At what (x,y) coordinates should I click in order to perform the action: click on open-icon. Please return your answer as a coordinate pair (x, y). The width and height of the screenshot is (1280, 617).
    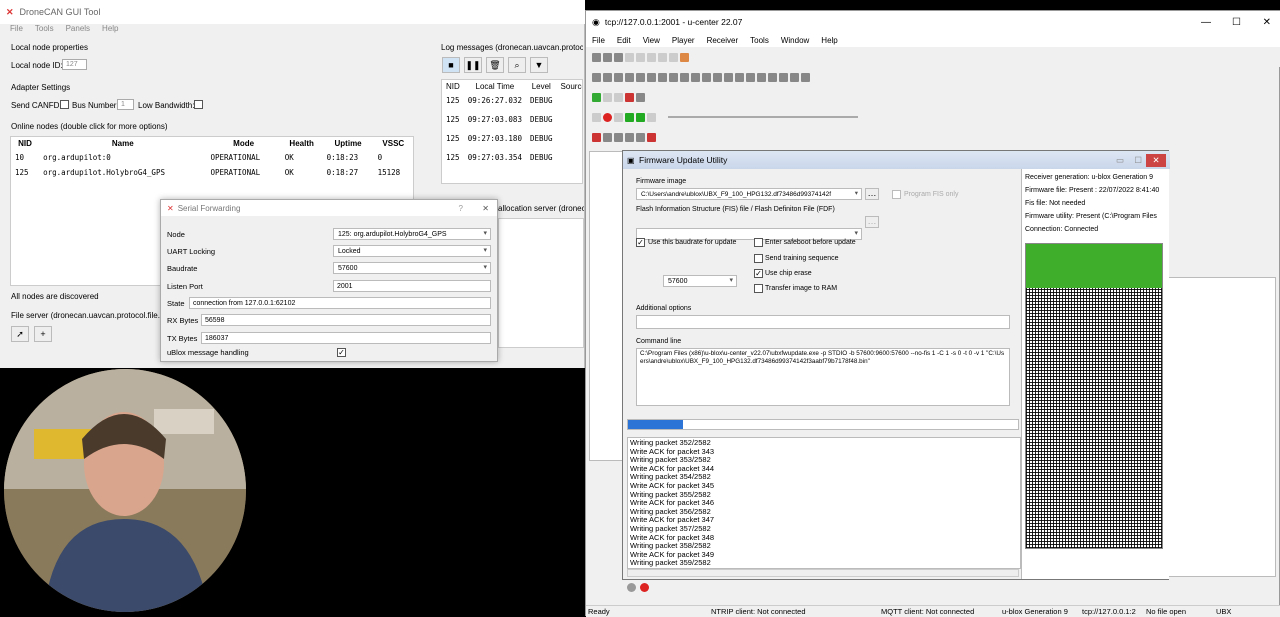
    Looking at the image, I should click on (618, 57).